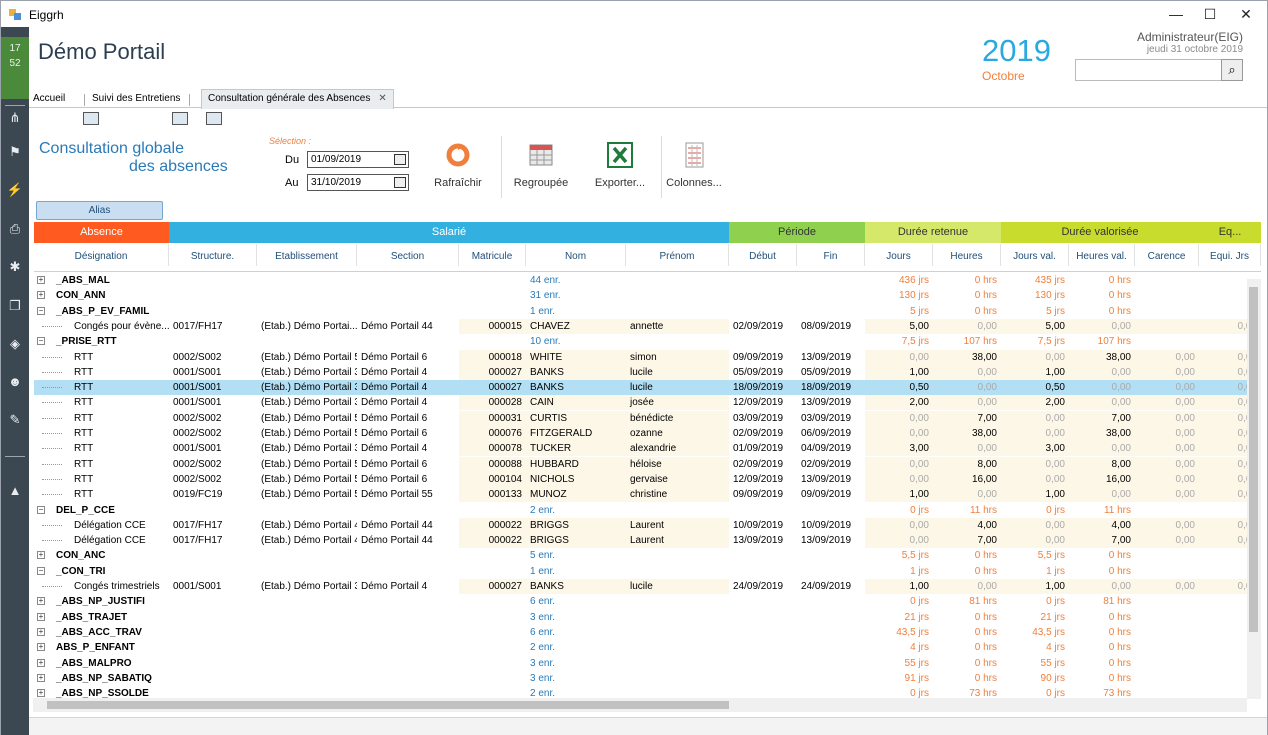 Image resolution: width=1268 pixels, height=735 pixels. What do you see at coordinates (15, 267) in the screenshot?
I see `tools-icon: ✱` at bounding box center [15, 267].